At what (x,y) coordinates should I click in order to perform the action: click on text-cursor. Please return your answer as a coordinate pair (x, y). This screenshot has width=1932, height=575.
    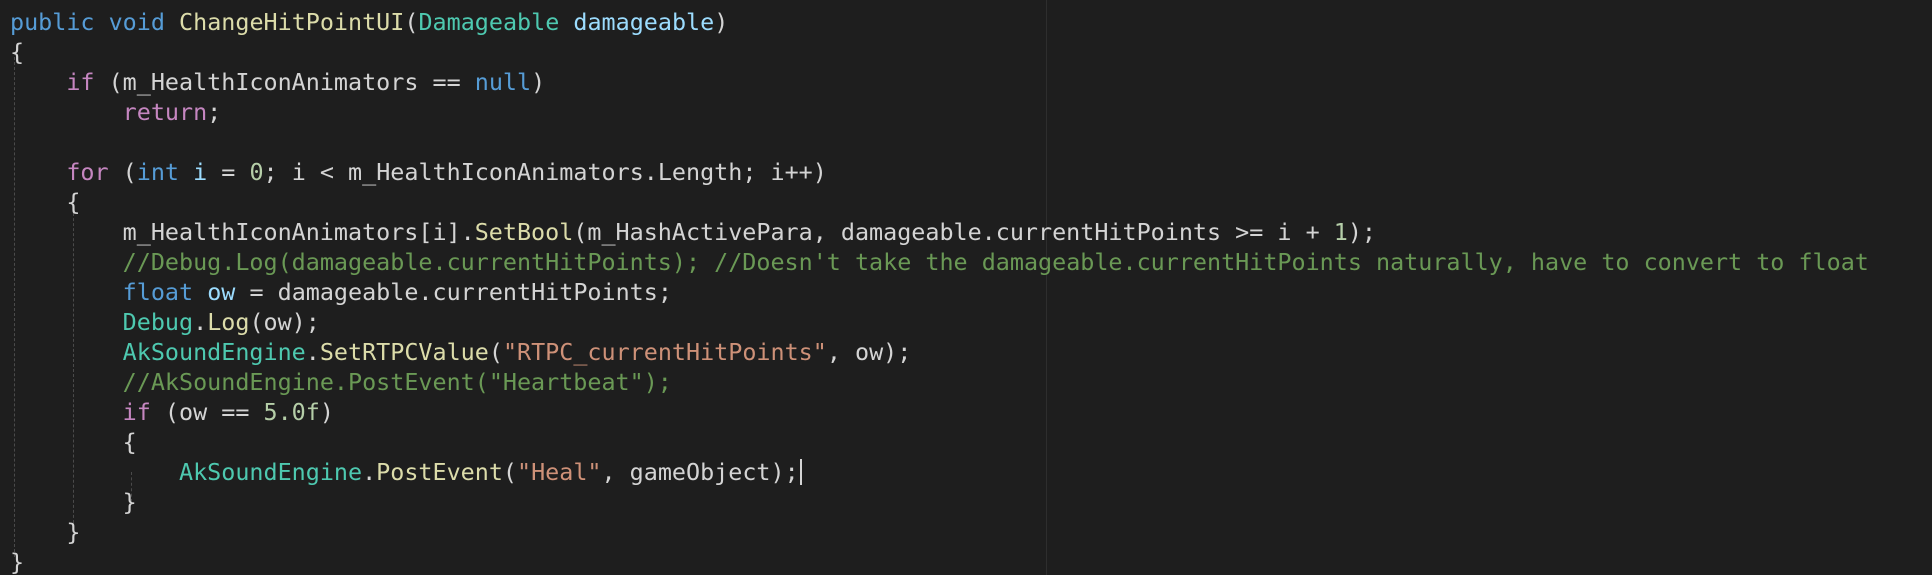
    Looking at the image, I should click on (800, 472).